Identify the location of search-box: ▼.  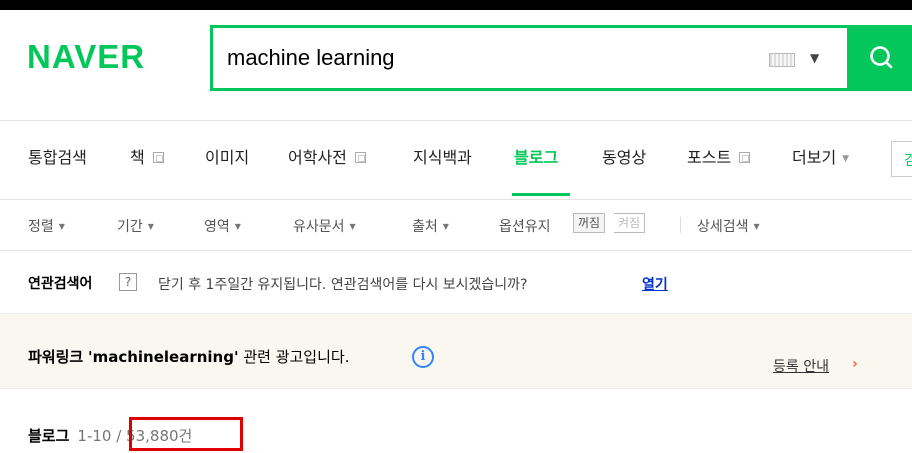
(530, 58).